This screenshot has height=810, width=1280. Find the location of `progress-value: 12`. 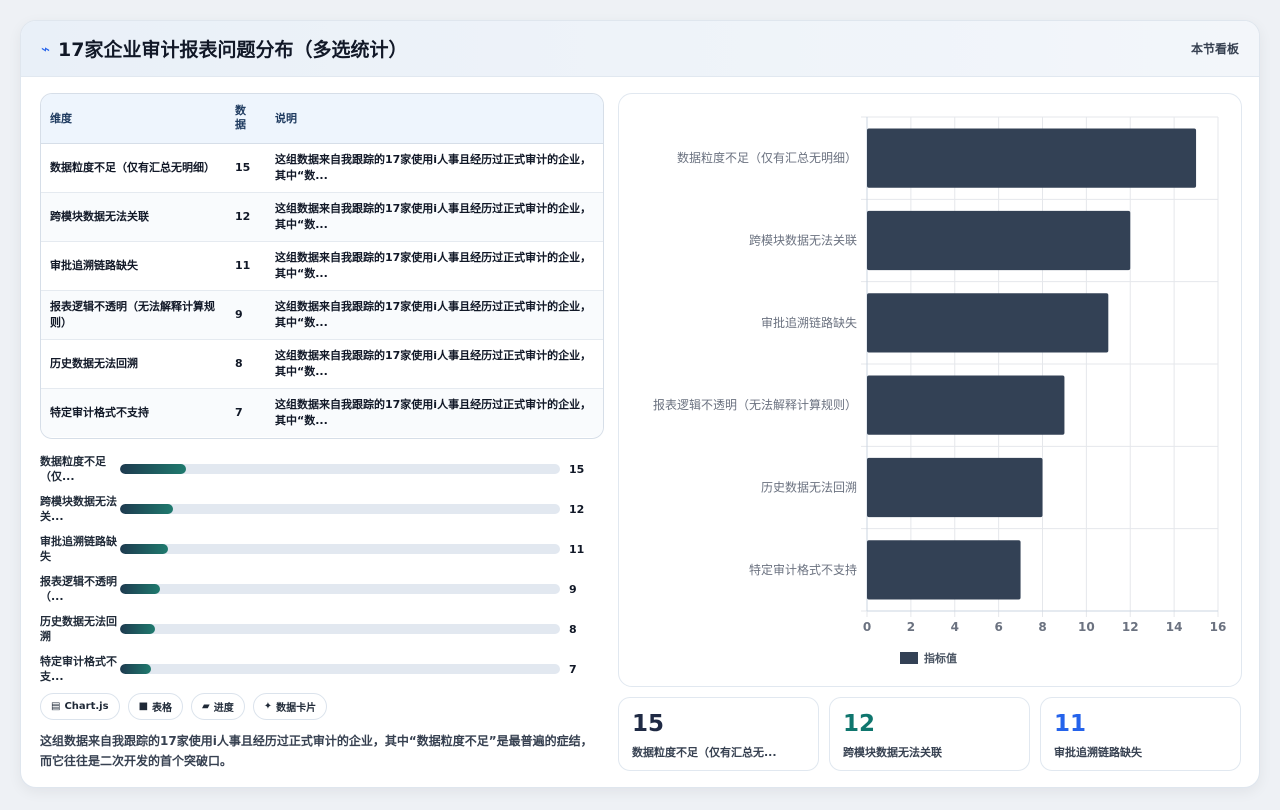

progress-value: 12 is located at coordinates (577, 509).